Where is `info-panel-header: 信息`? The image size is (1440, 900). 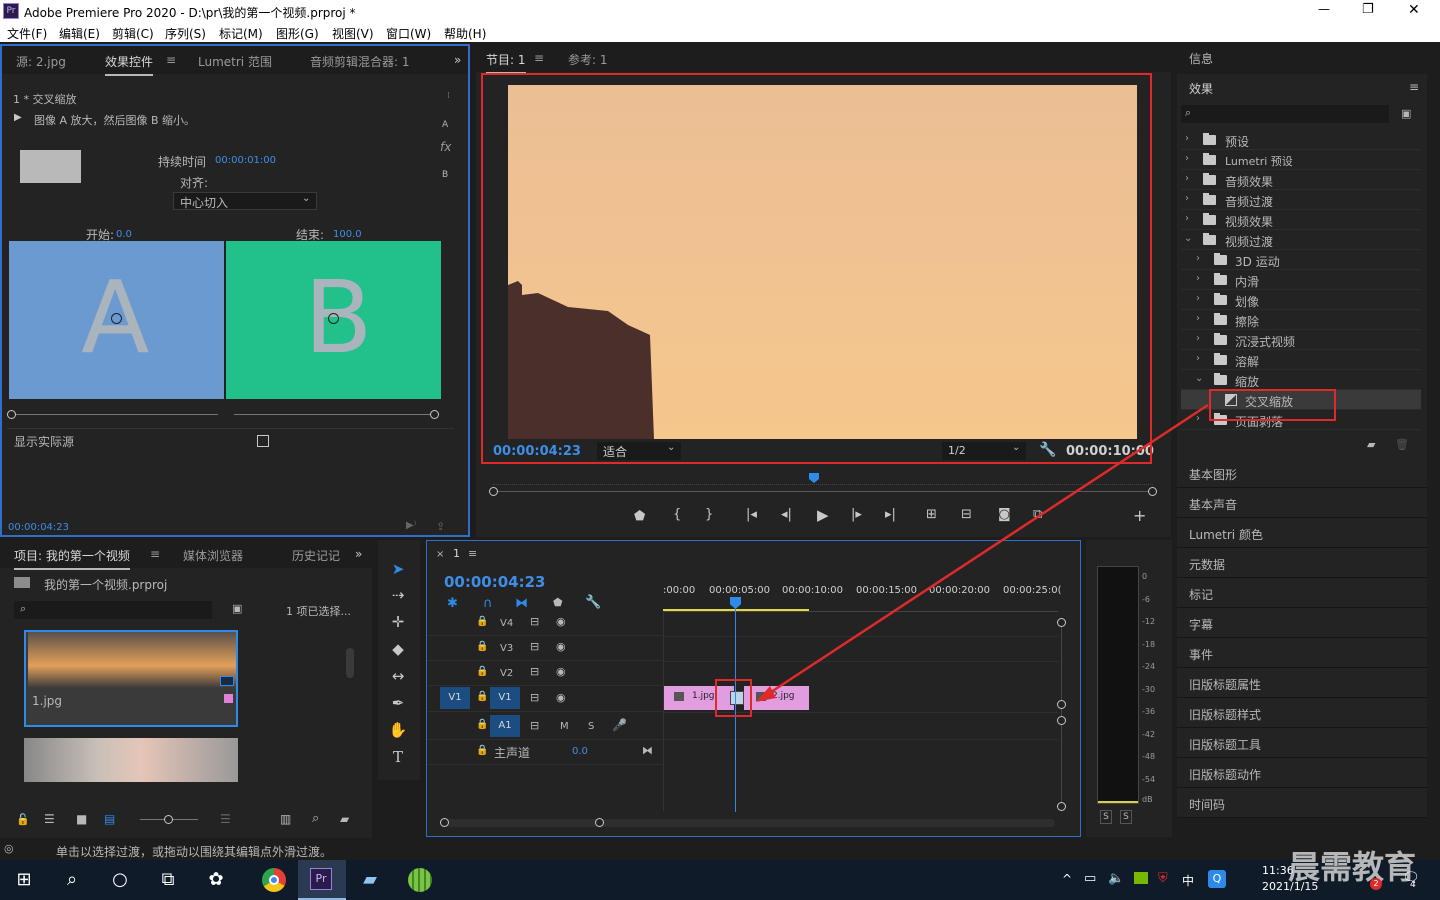
info-panel-header: 信息 is located at coordinates (1302, 58).